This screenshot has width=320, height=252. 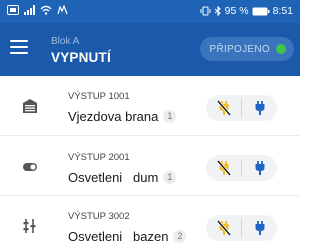 I want to click on output-name: Vjezdova brana 1, so click(x=122, y=116).